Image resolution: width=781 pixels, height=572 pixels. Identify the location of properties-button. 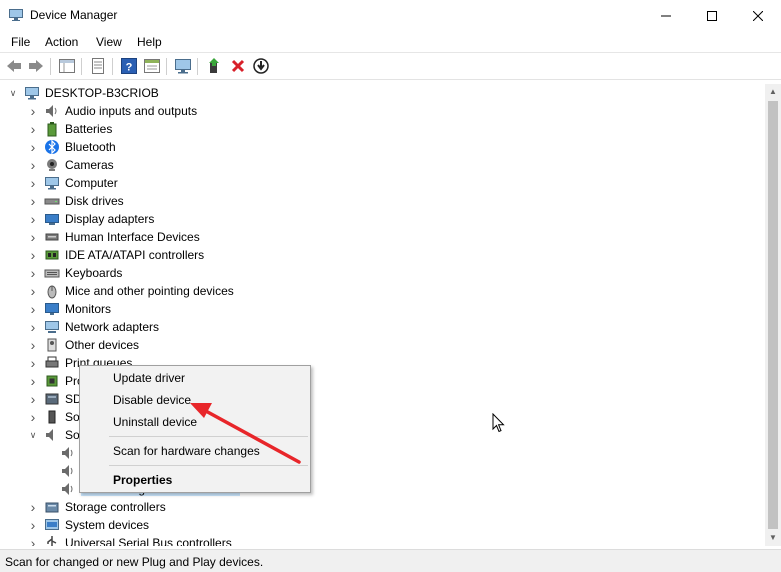
(98, 66).